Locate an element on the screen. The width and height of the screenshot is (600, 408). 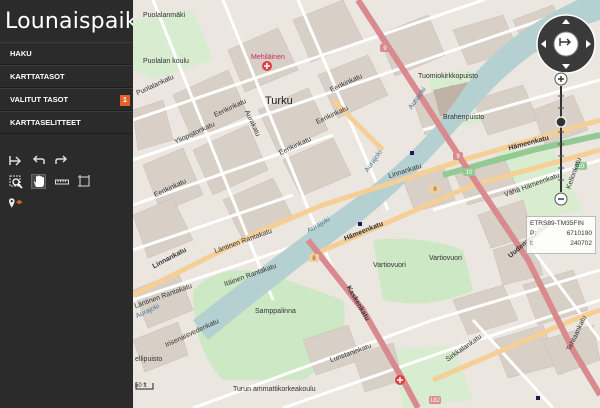
scale-bar: 50 ft is located at coordinates (144, 386).